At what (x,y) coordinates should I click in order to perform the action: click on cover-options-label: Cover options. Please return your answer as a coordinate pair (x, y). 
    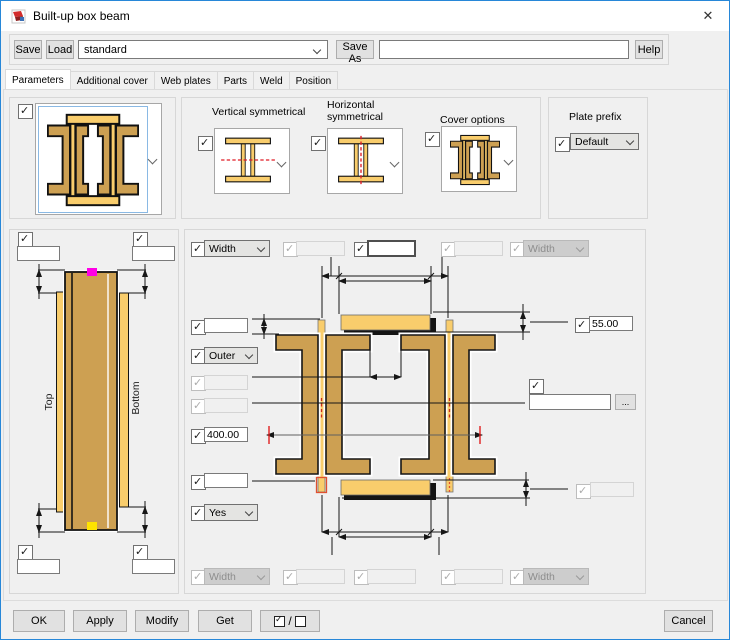
    Looking at the image, I should click on (472, 120).